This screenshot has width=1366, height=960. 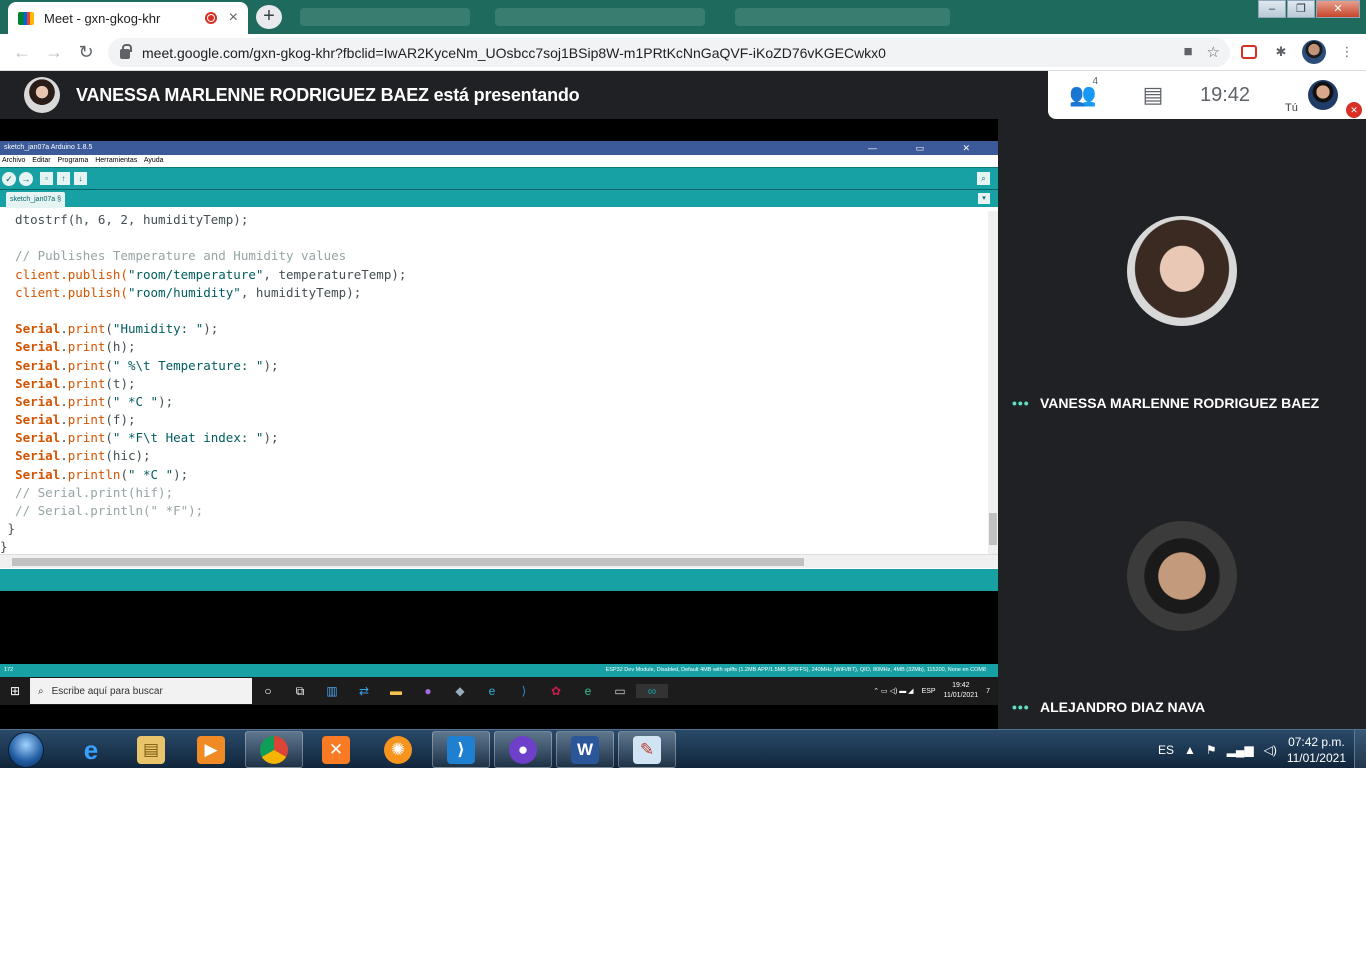 I want to click on volume-icon: ◁), so click(x=1270, y=750).